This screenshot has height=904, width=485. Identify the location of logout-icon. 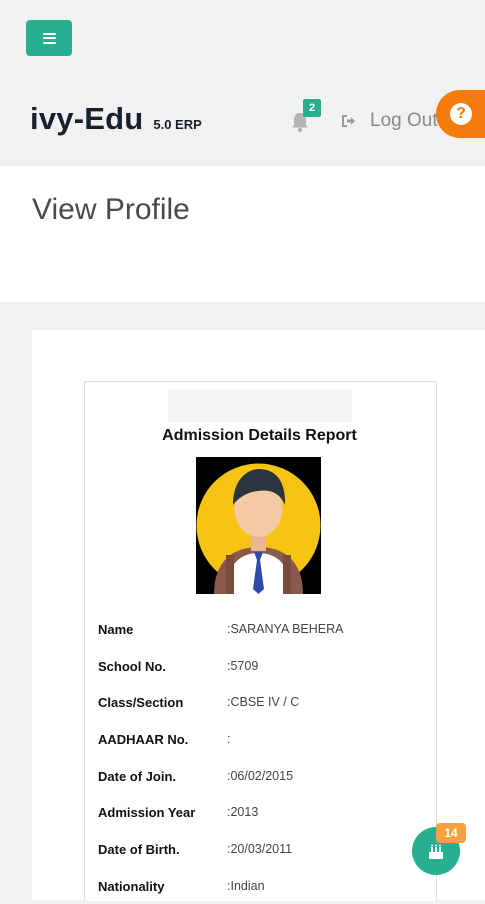
(348, 121).